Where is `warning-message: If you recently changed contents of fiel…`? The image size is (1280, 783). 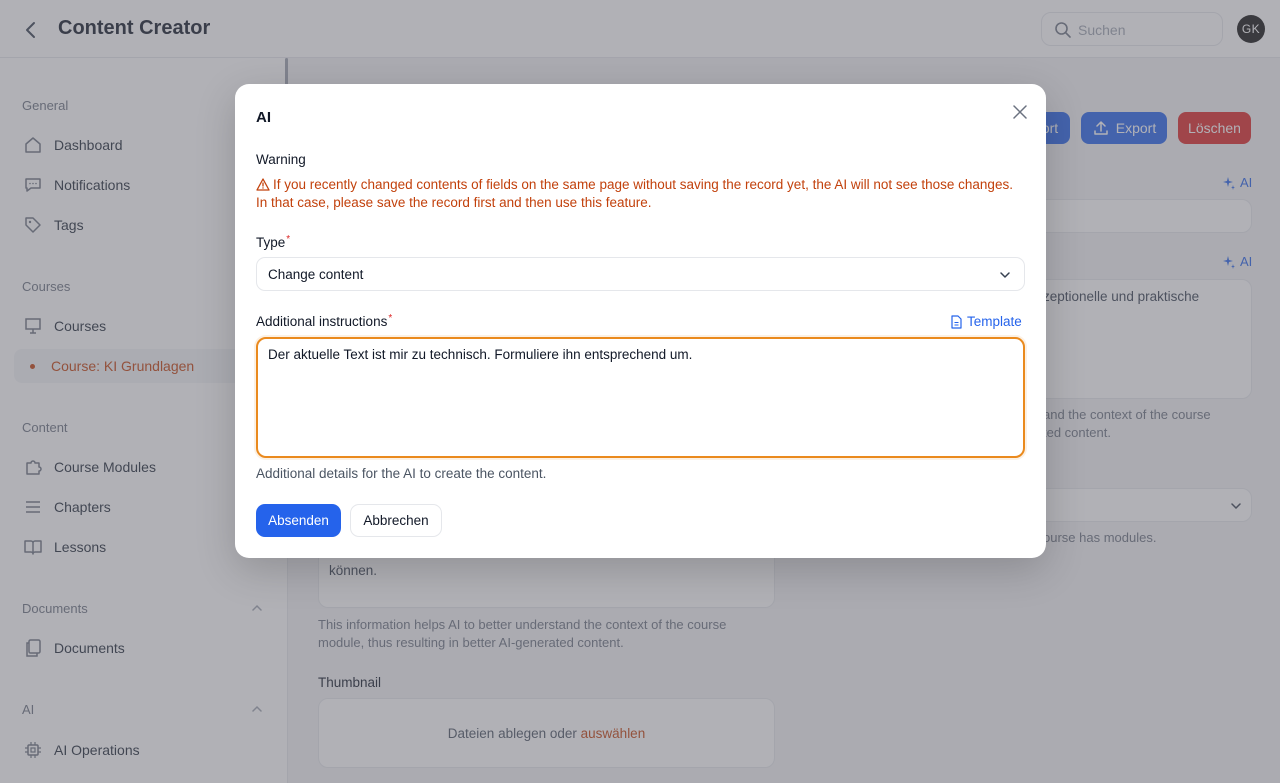
warning-message: If you recently changed contents of fiel… is located at coordinates (641, 194).